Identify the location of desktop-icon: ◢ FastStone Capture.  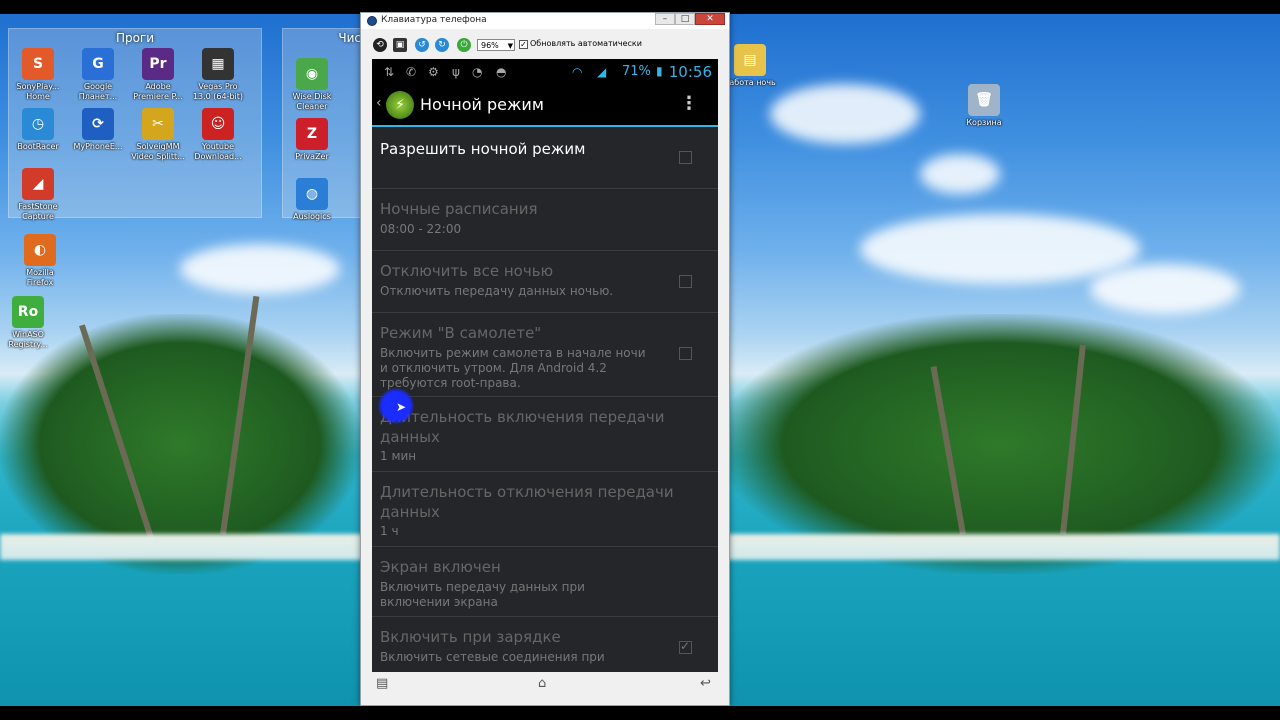
(38, 195).